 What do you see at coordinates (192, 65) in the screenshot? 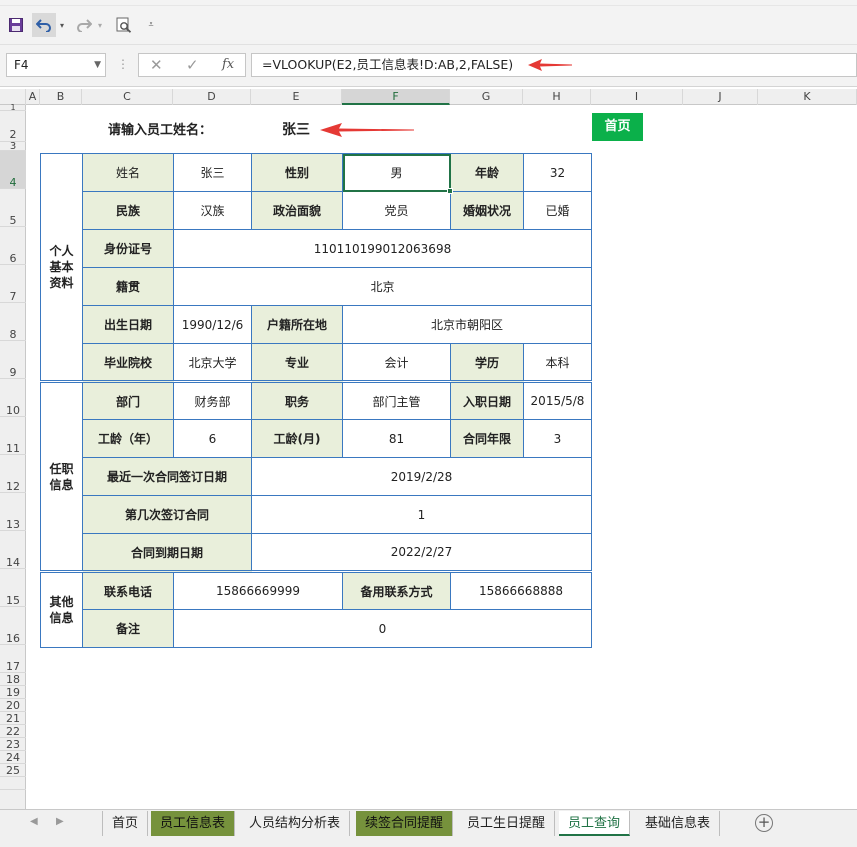
I see `enter-icon: ✓` at bounding box center [192, 65].